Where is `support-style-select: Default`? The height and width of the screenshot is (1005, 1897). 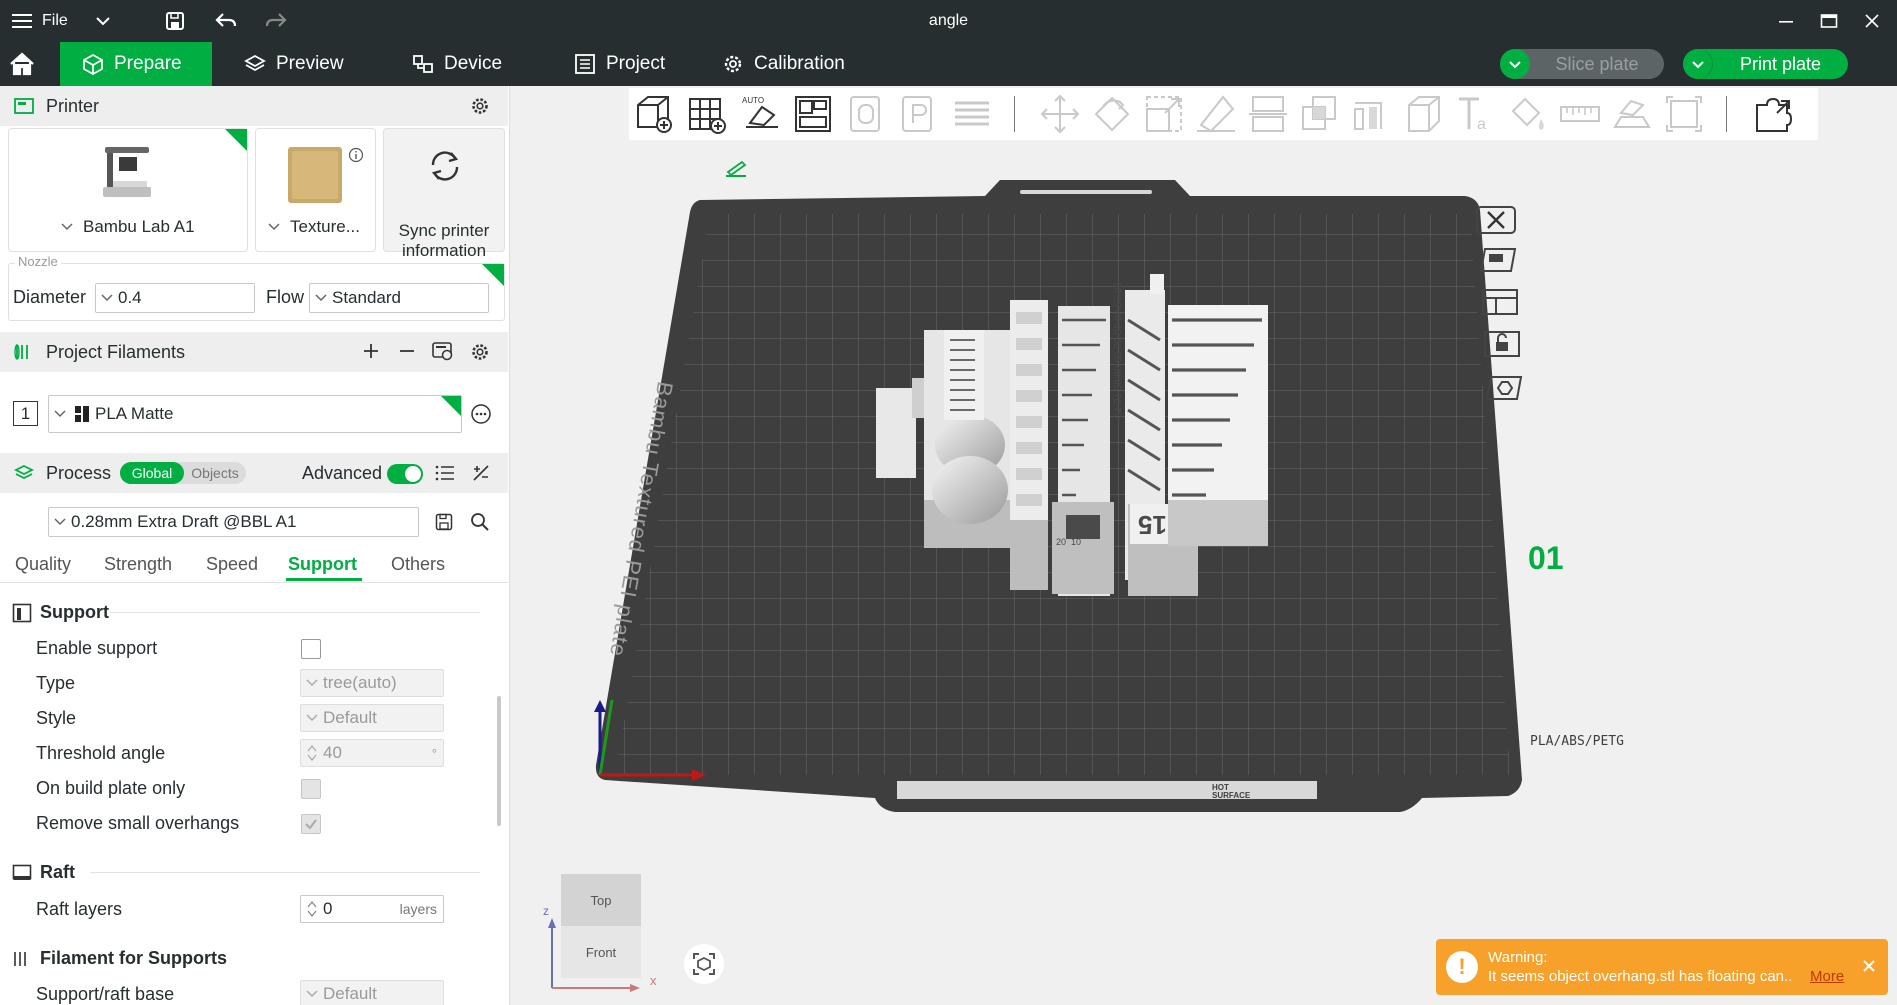
support-style-select: Default is located at coordinates (372, 718).